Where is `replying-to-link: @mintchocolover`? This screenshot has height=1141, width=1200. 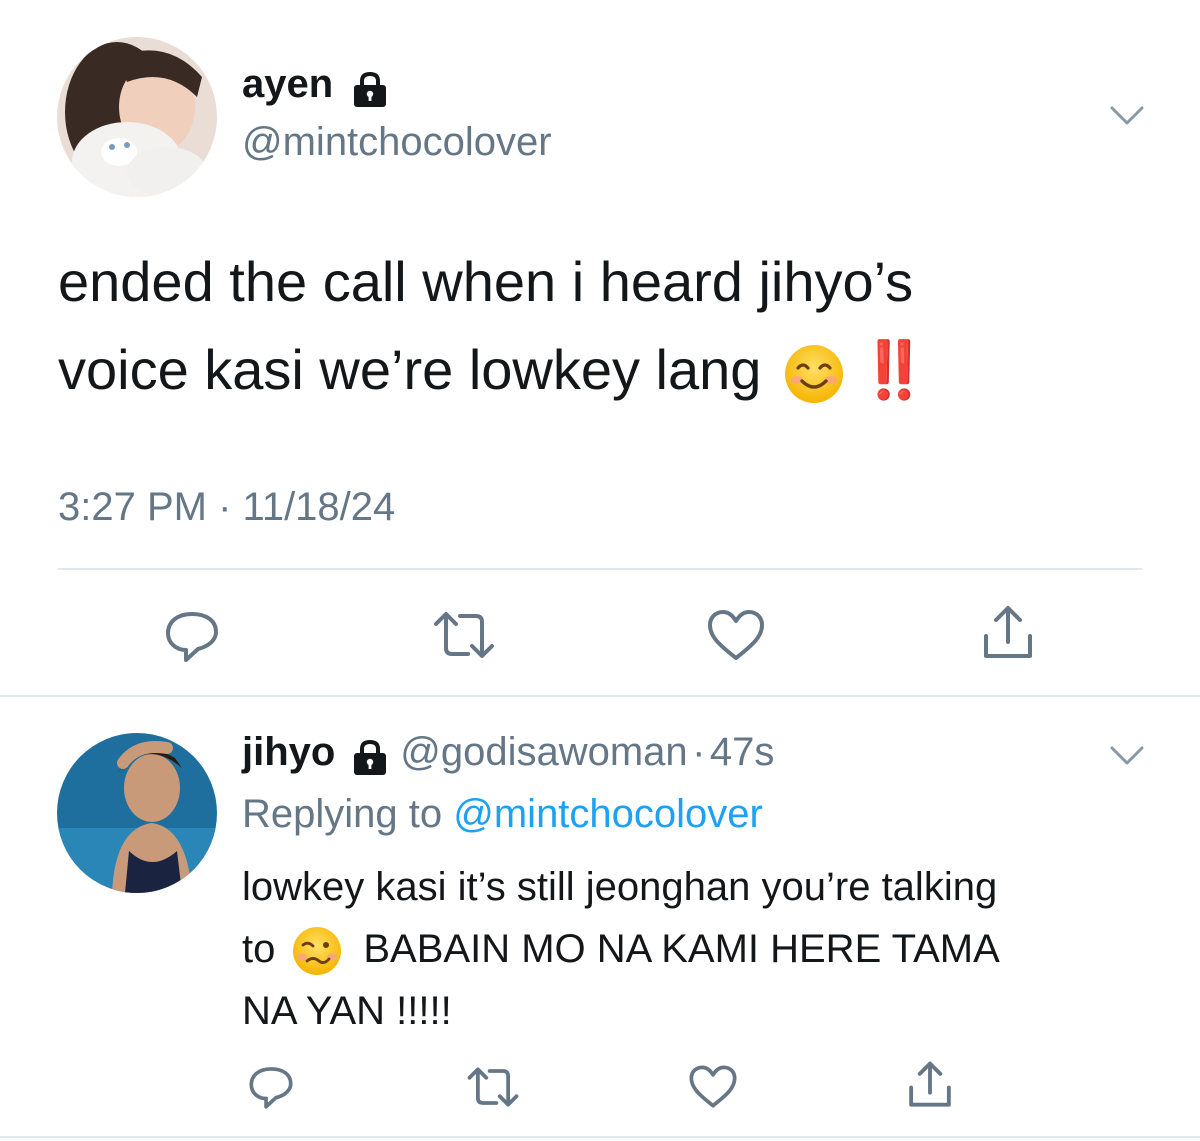
replying-to-link: @mintchocolover is located at coordinates (608, 814).